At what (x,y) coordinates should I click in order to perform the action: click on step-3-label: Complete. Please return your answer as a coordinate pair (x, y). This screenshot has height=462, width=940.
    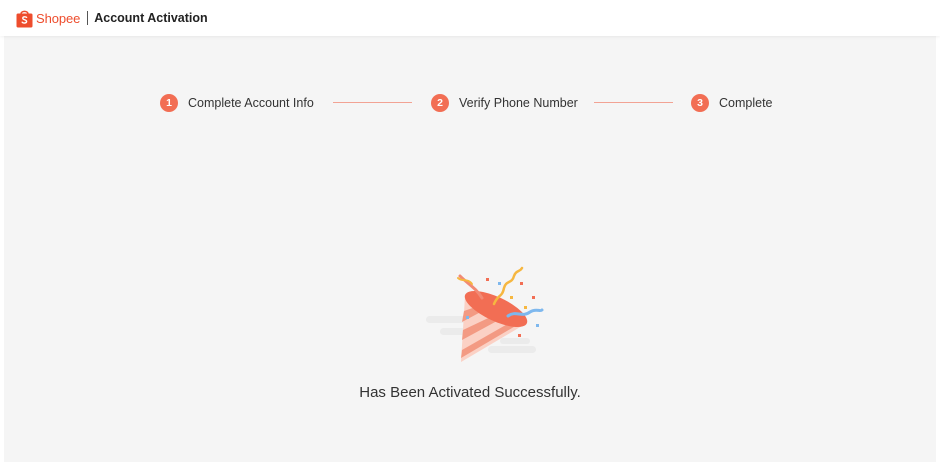
    Looking at the image, I should click on (746, 103).